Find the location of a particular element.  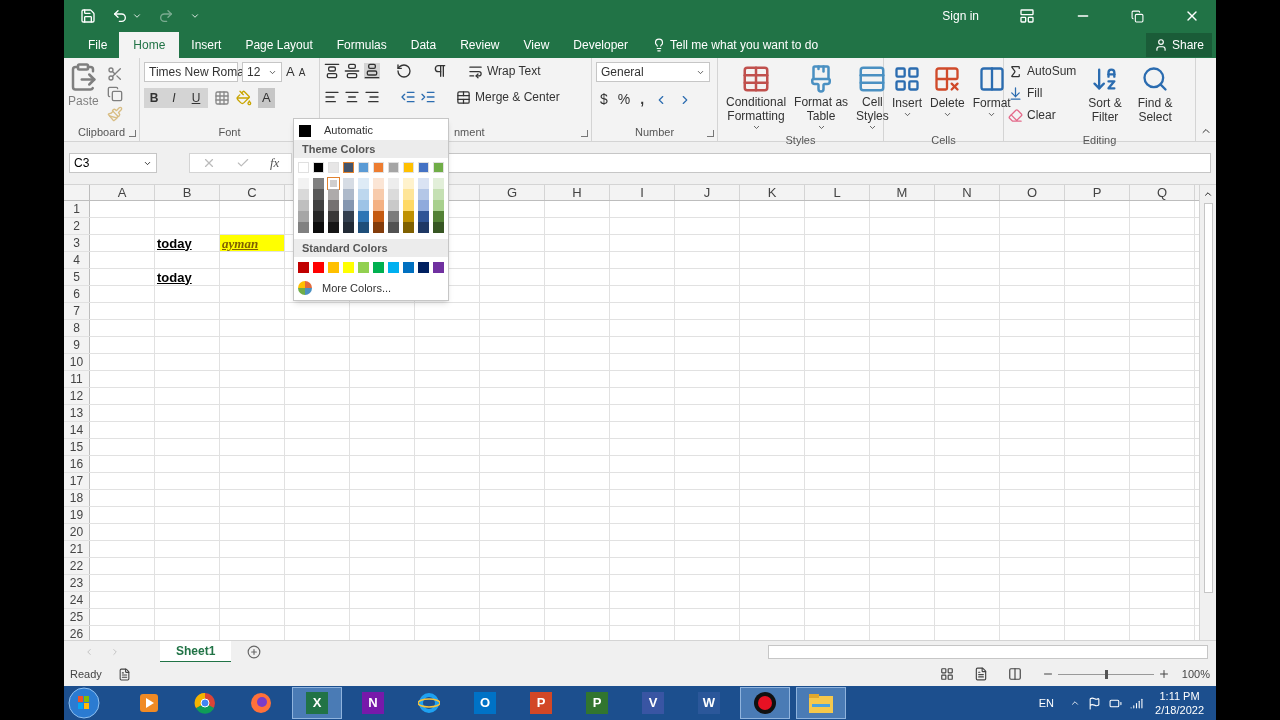

sort-filter-button: Sort & Filter is located at coordinates (1105, 97).